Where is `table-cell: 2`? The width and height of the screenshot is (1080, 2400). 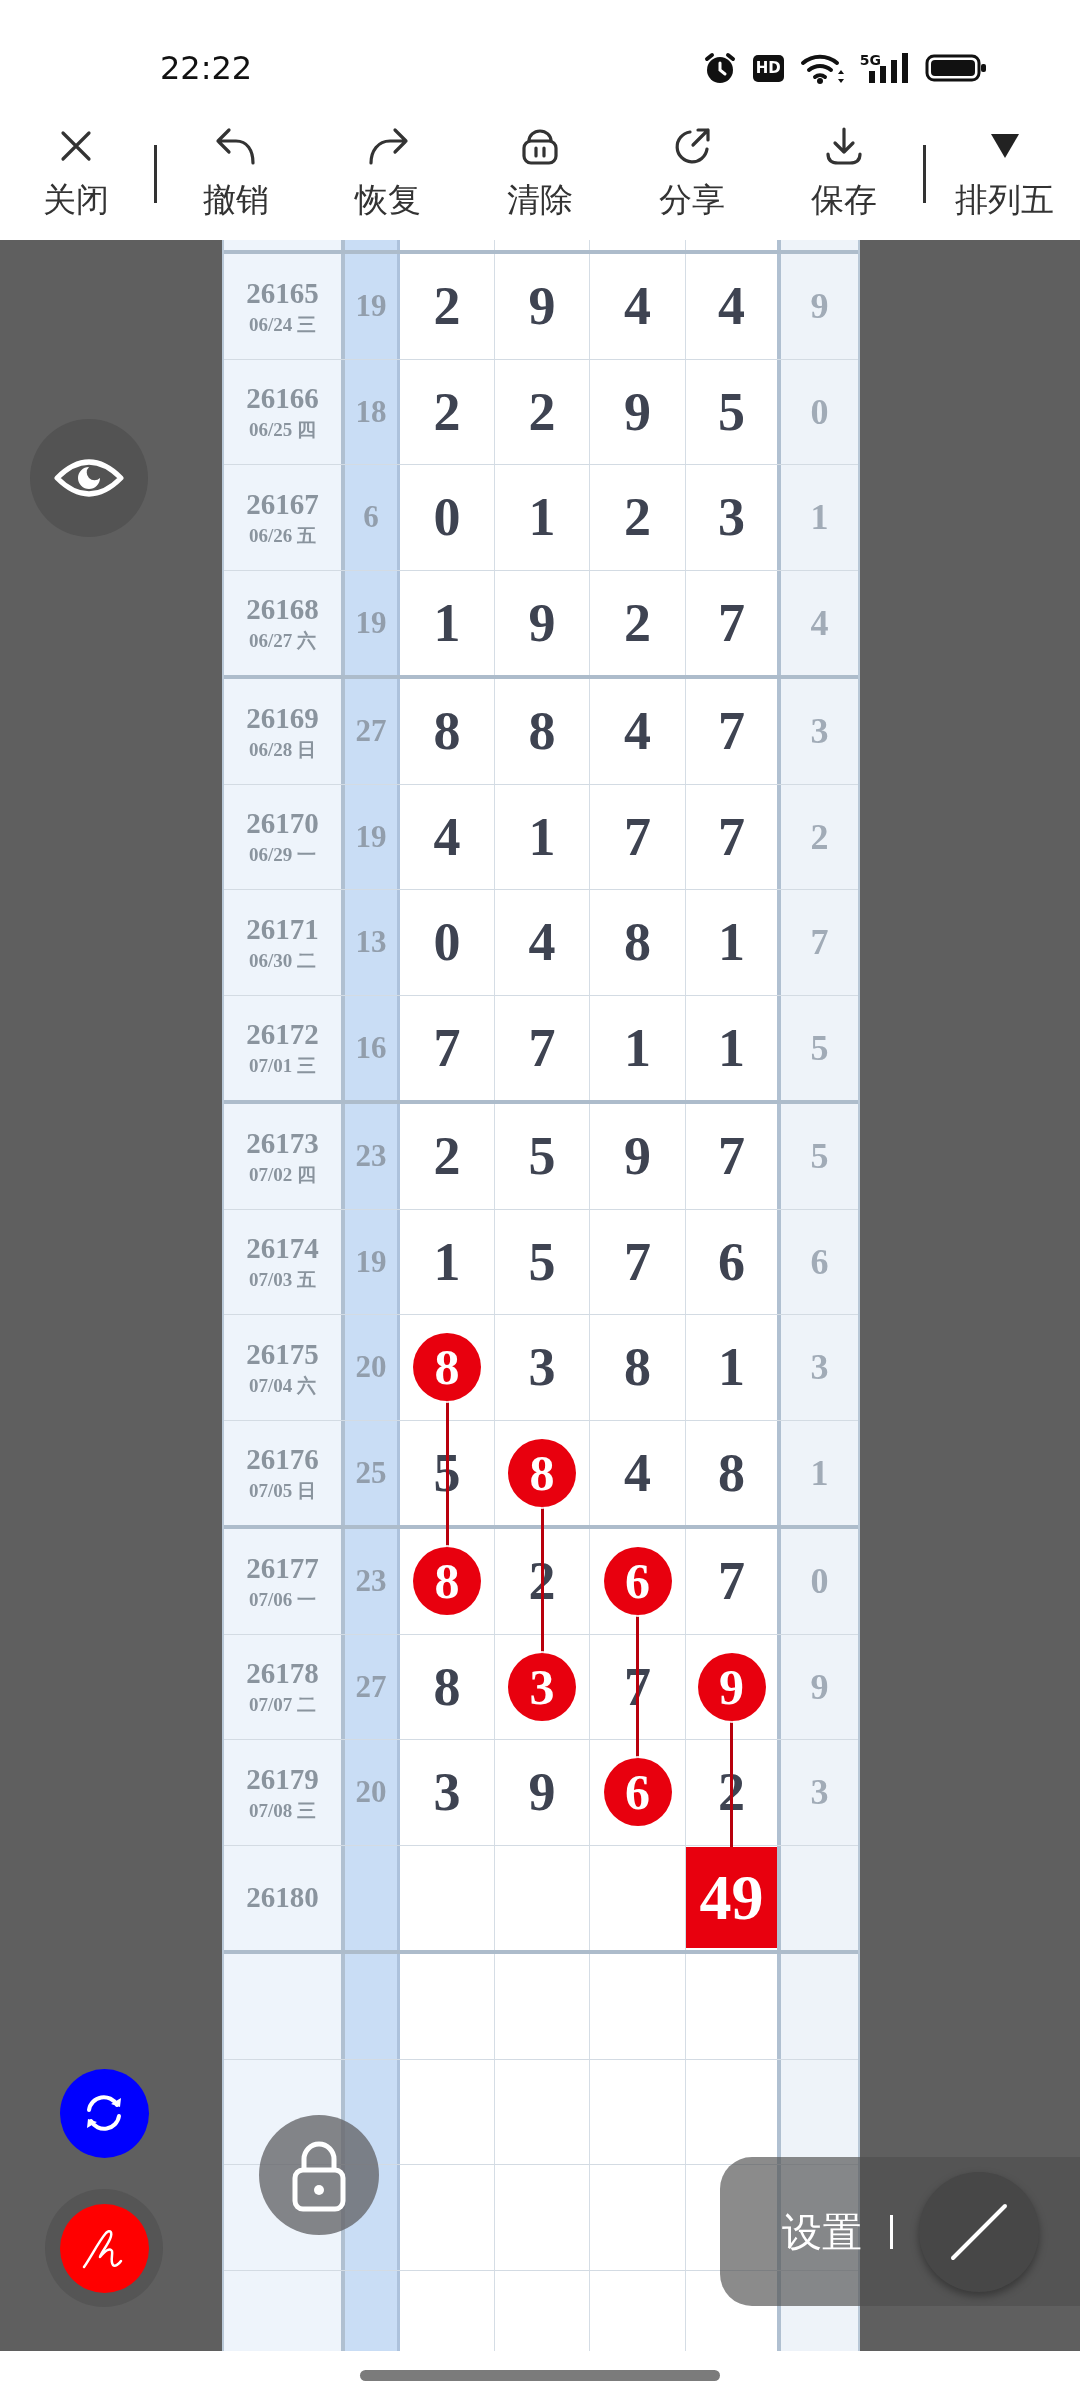
table-cell: 2 is located at coordinates (819, 836).